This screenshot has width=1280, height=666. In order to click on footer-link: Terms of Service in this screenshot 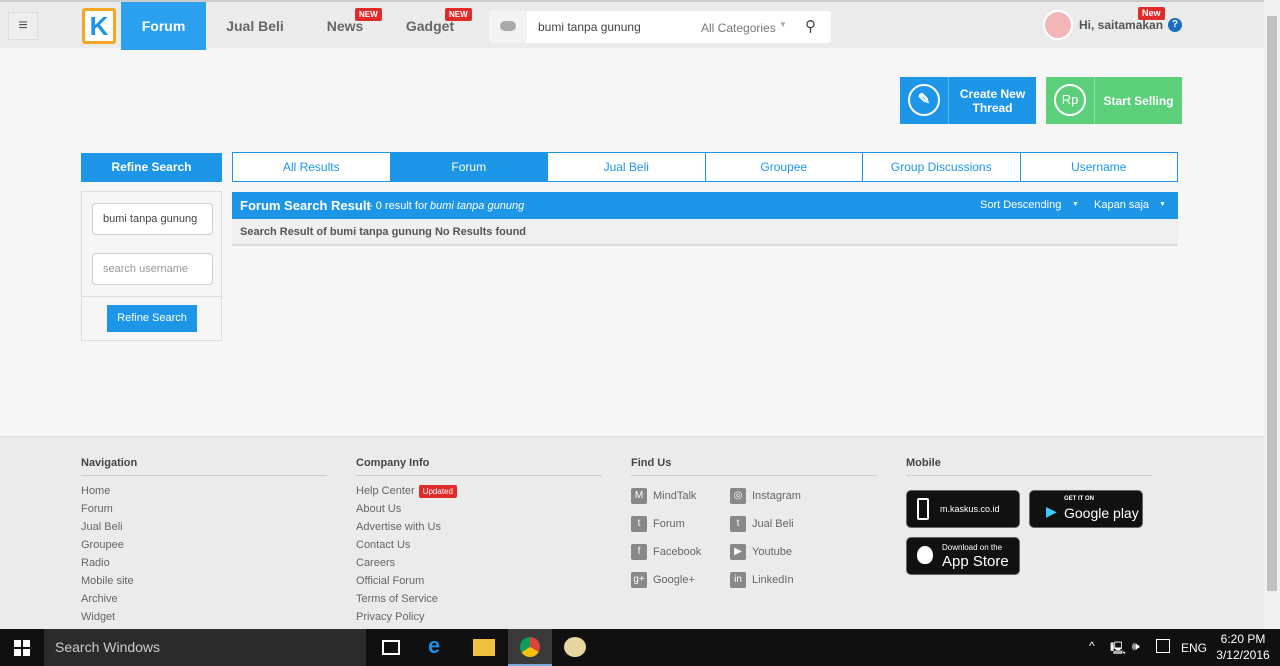, I will do `click(479, 599)`.